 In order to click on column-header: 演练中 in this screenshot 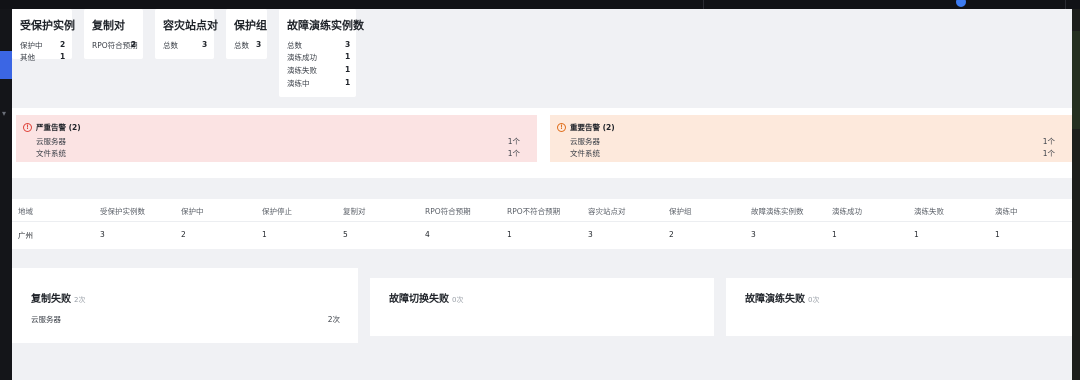, I will do `click(1006, 211)`.